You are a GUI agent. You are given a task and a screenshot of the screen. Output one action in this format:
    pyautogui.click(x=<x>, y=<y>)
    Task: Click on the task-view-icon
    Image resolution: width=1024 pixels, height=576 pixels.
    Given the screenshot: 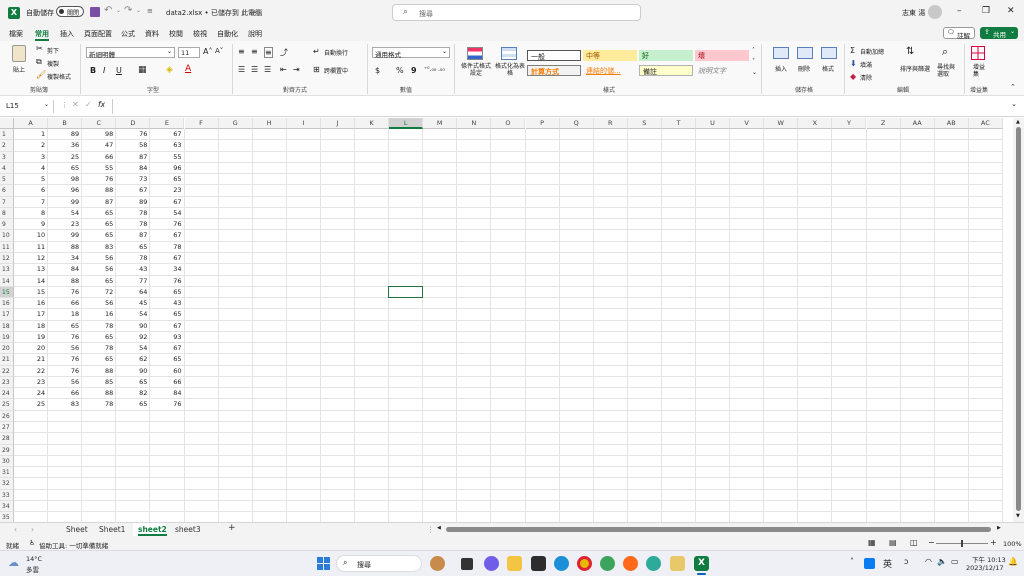 What is the action you would take?
    pyautogui.click(x=467, y=564)
    